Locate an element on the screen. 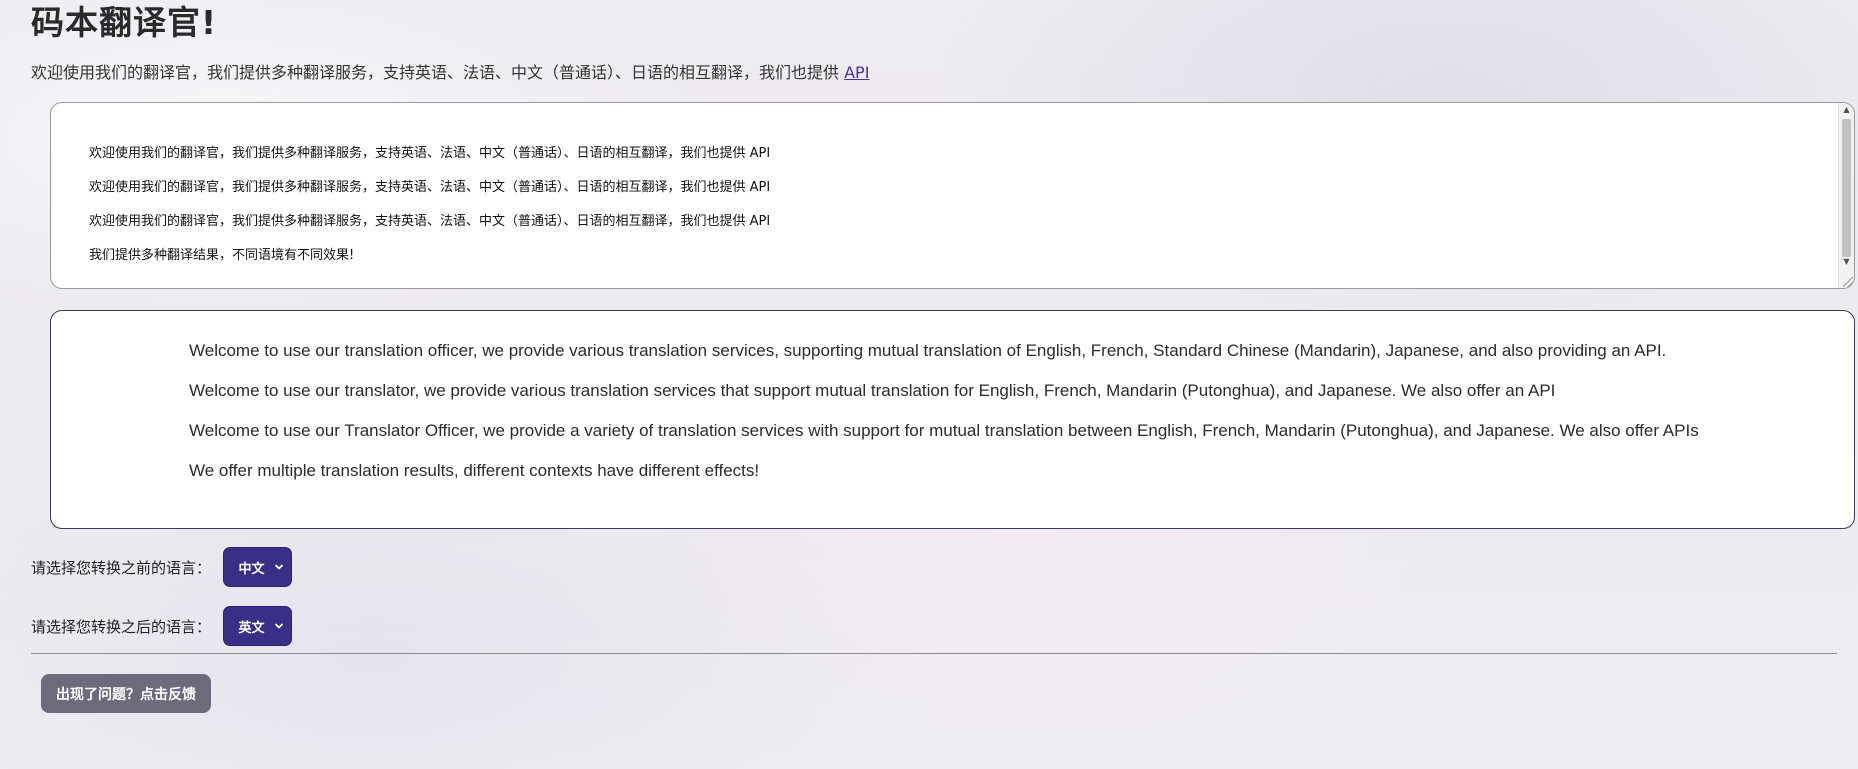 The width and height of the screenshot is (1858, 769). source-language-select: 中文 is located at coordinates (258, 567).